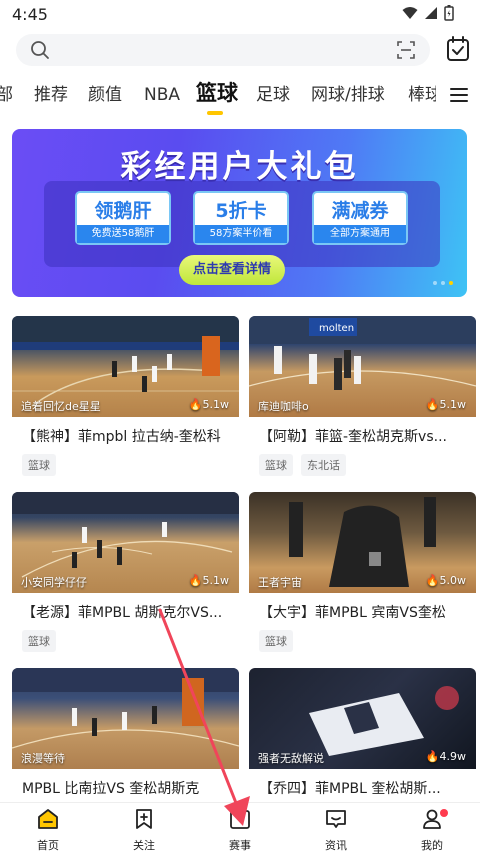  I want to click on tab-football: 足球, so click(273, 95).